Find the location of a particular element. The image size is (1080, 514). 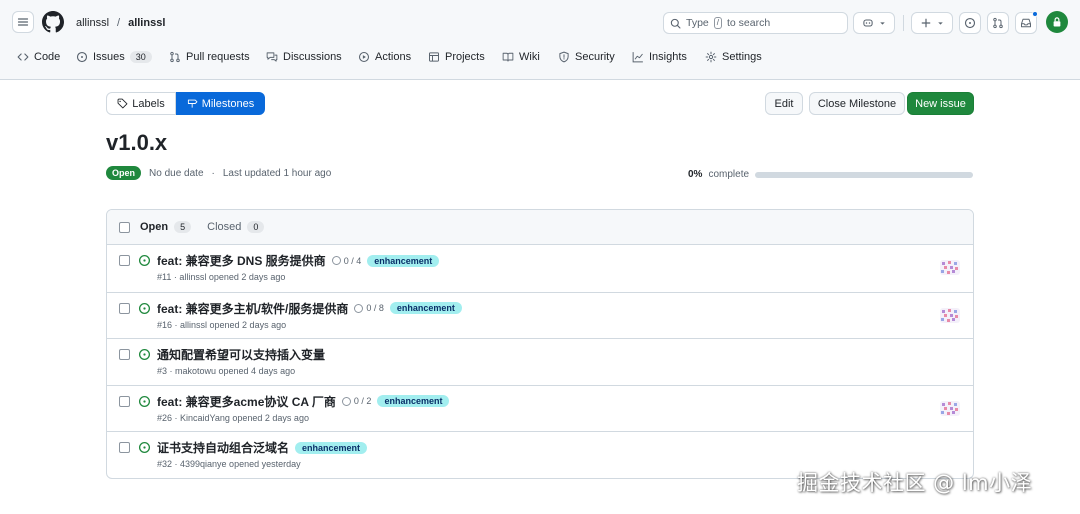

tab-code: Code is located at coordinates (38, 57).